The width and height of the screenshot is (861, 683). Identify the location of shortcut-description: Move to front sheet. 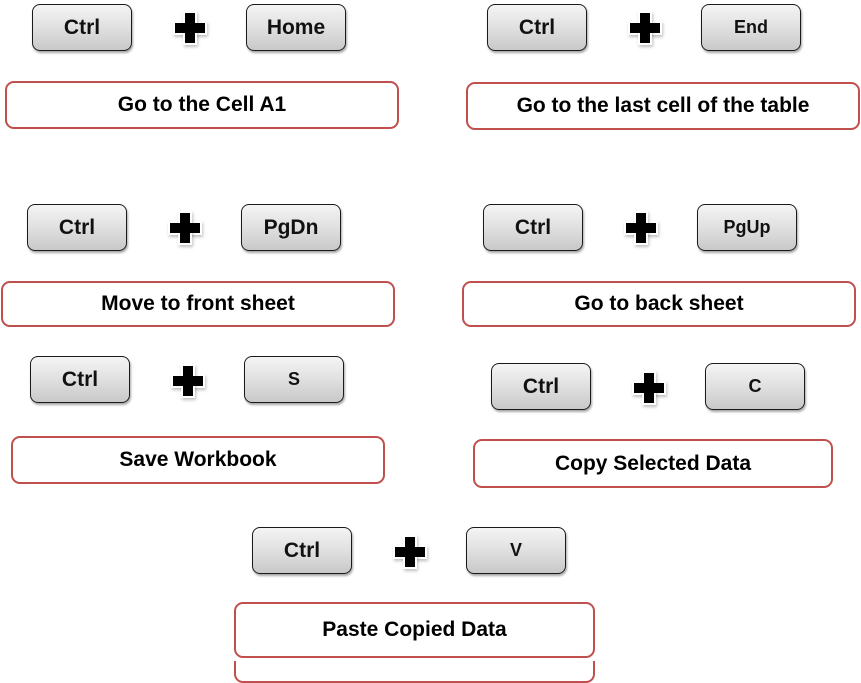
(198, 304).